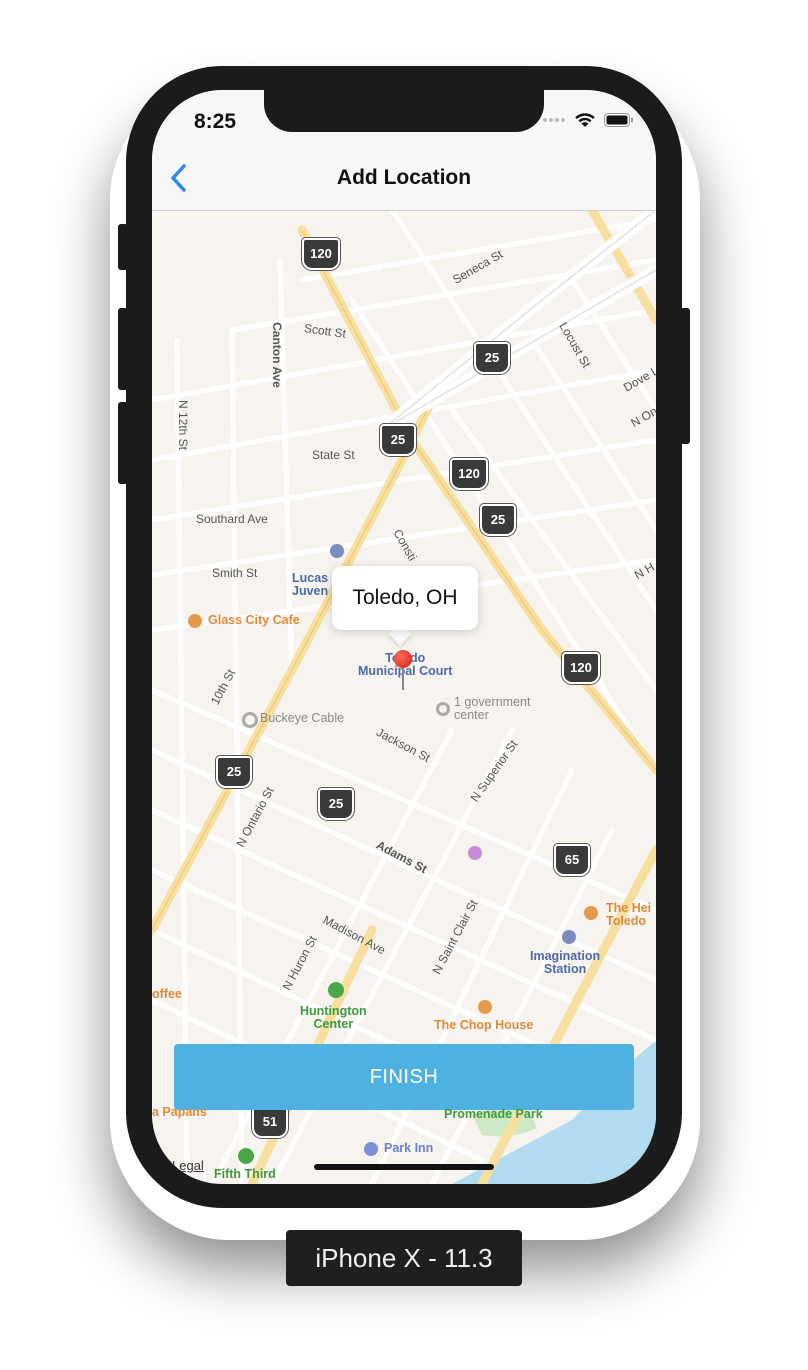  Describe the element at coordinates (475, 853) in the screenshot. I see `theater-icon` at that location.